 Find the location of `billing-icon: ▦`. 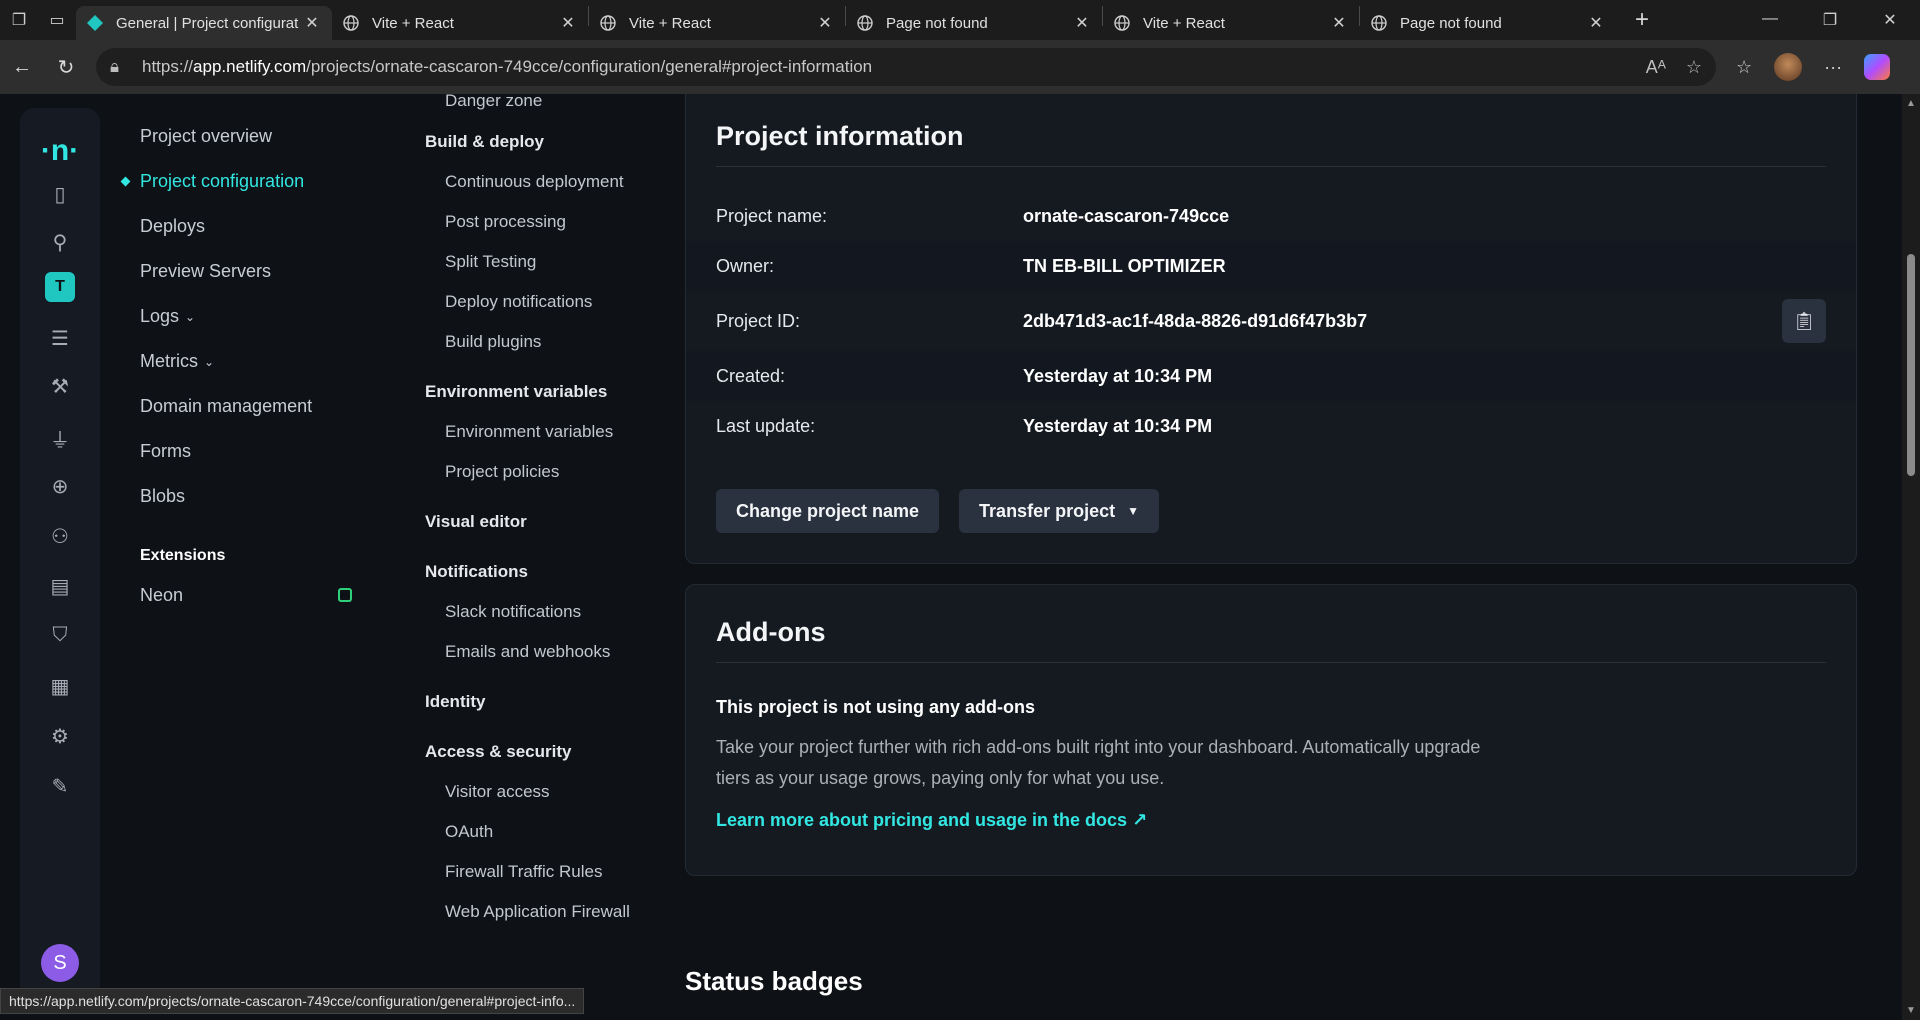

billing-icon: ▦ is located at coordinates (60, 686).